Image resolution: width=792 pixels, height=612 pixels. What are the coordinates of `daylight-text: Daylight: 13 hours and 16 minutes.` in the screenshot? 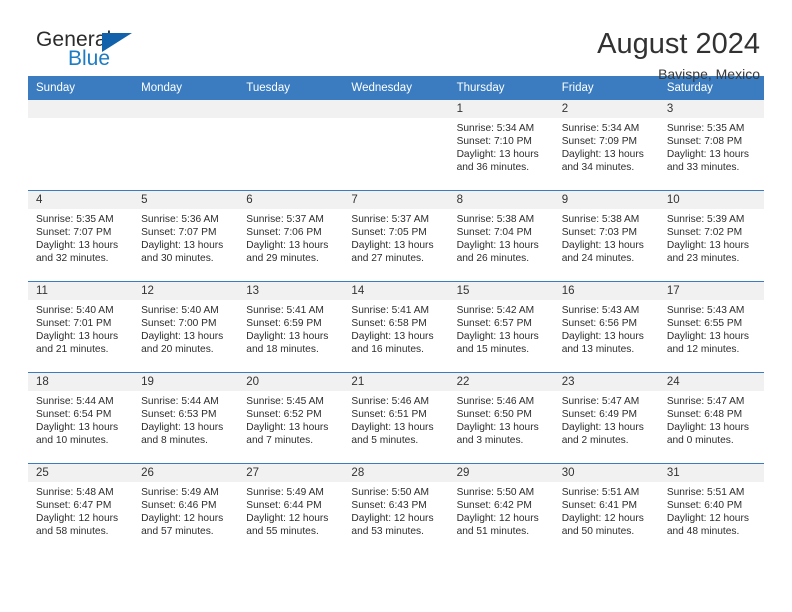 It's located at (392, 343).